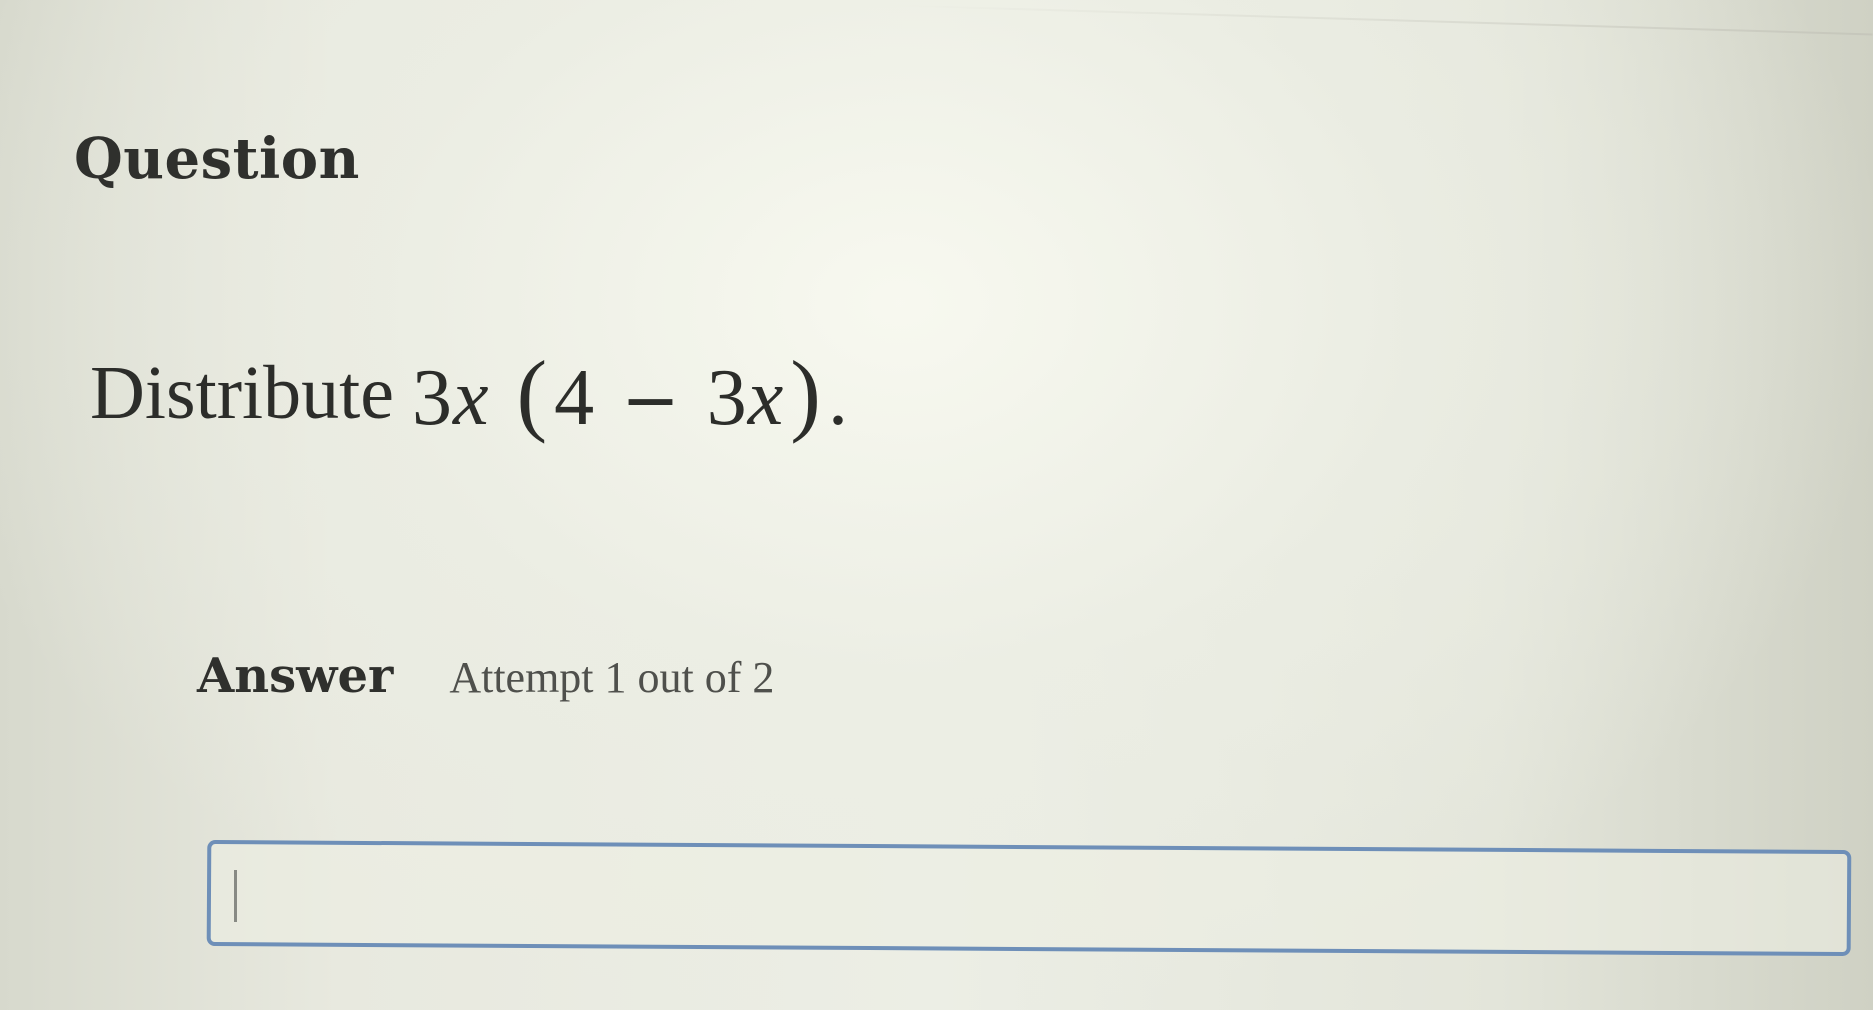 This screenshot has height=1010, width=1873. I want to click on math-term-b-coefficient: 3, so click(727, 398).